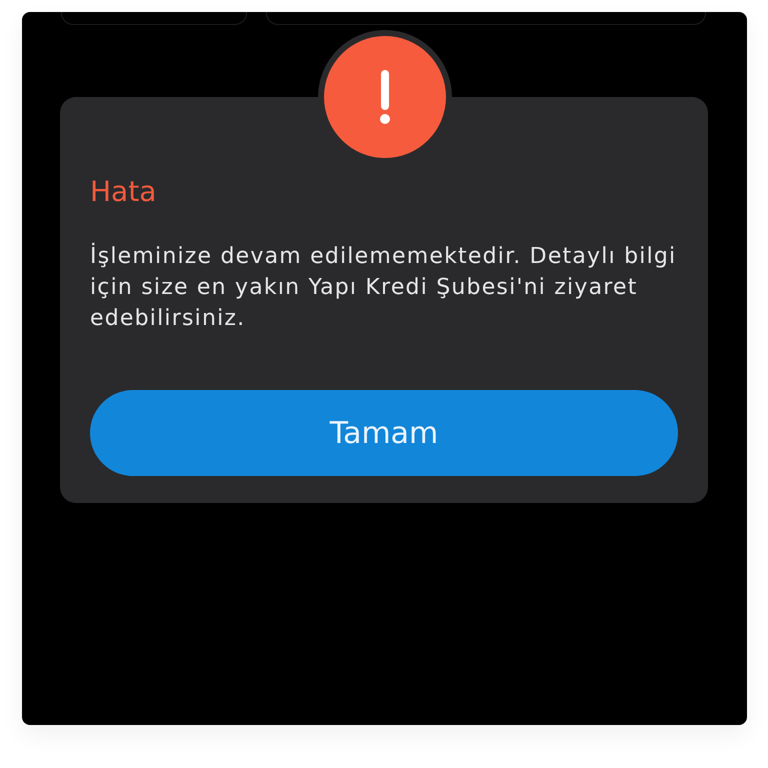 Image resolution: width=768 pixels, height=768 pixels. I want to click on ok-button: Tamam, so click(384, 433).